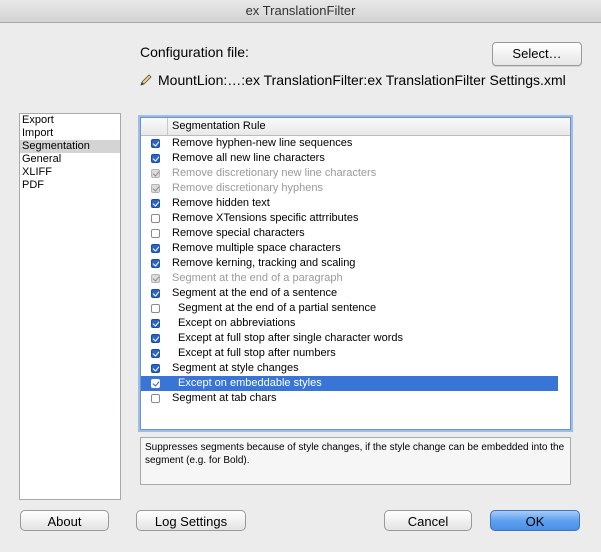 This screenshot has width=601, height=552. What do you see at coordinates (355, 293) in the screenshot?
I see `table-row: Segment at the end of a sentence` at bounding box center [355, 293].